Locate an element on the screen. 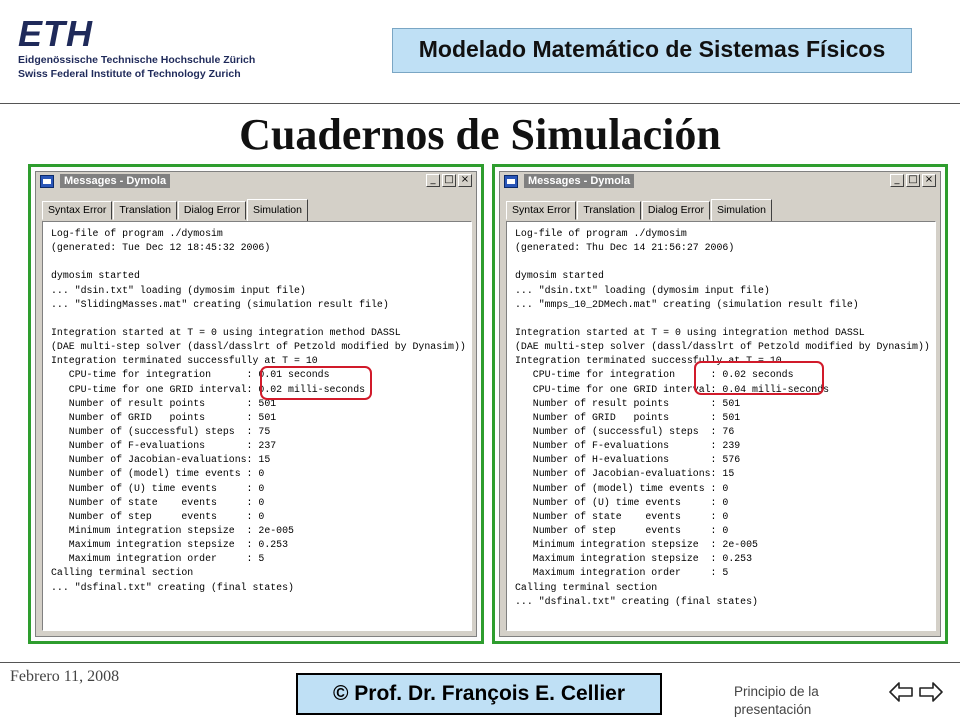 This screenshot has height=720, width=960. log-line: (generated: Thu Dec 14 21:56:27 2006) is located at coordinates (625, 248).